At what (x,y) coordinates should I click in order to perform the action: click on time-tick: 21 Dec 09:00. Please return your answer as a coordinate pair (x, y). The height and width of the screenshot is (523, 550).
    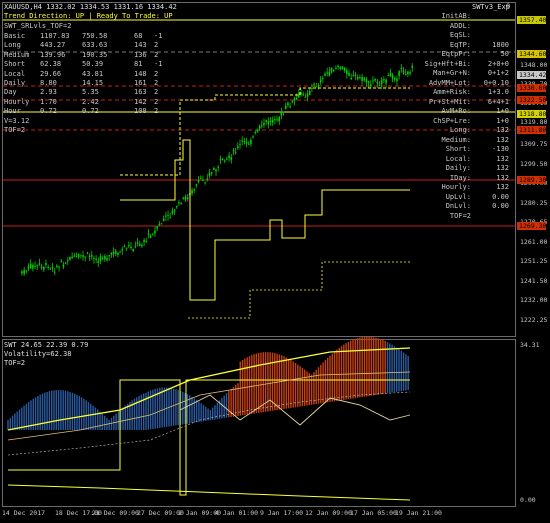
    Looking at the image, I should click on (115, 513).